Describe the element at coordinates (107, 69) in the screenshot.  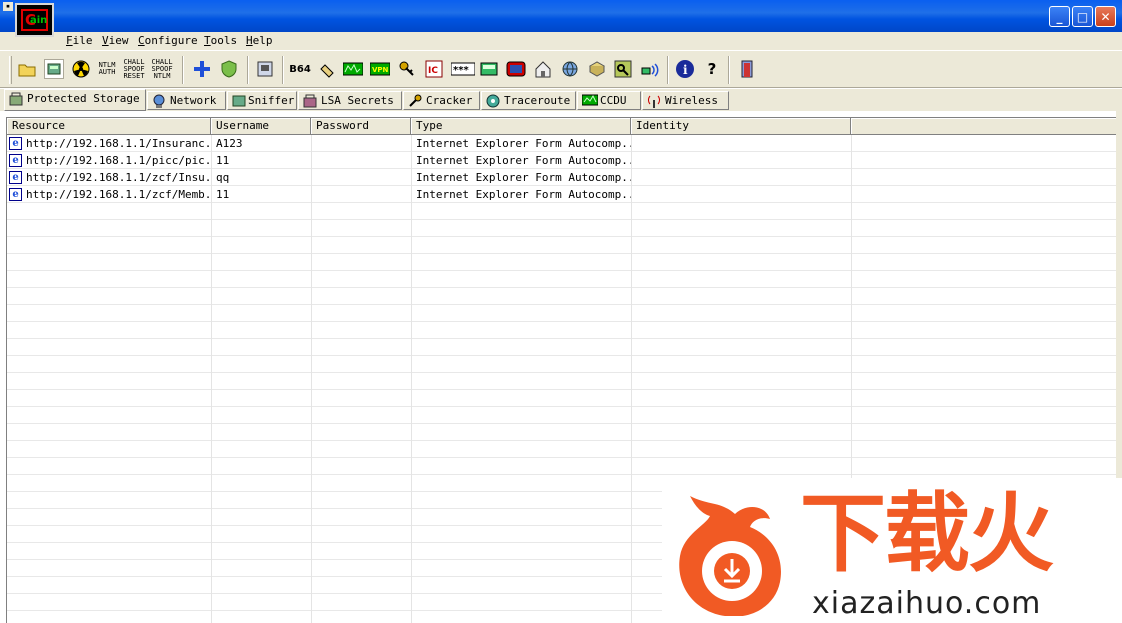
I see `ntlm-auth-icon: NTLM AUTH` at that location.